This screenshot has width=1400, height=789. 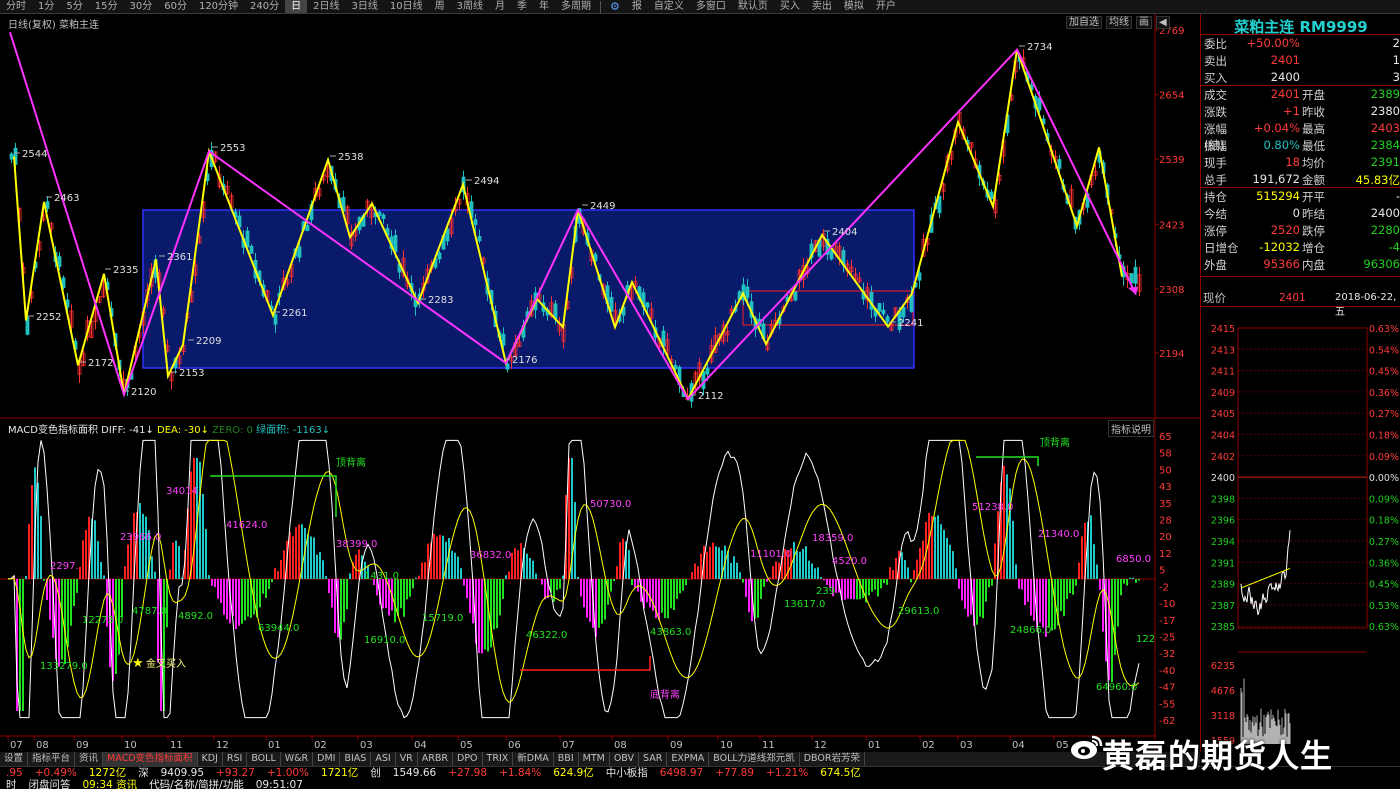 I want to click on gear-icon: ⚙, so click(x=615, y=6).